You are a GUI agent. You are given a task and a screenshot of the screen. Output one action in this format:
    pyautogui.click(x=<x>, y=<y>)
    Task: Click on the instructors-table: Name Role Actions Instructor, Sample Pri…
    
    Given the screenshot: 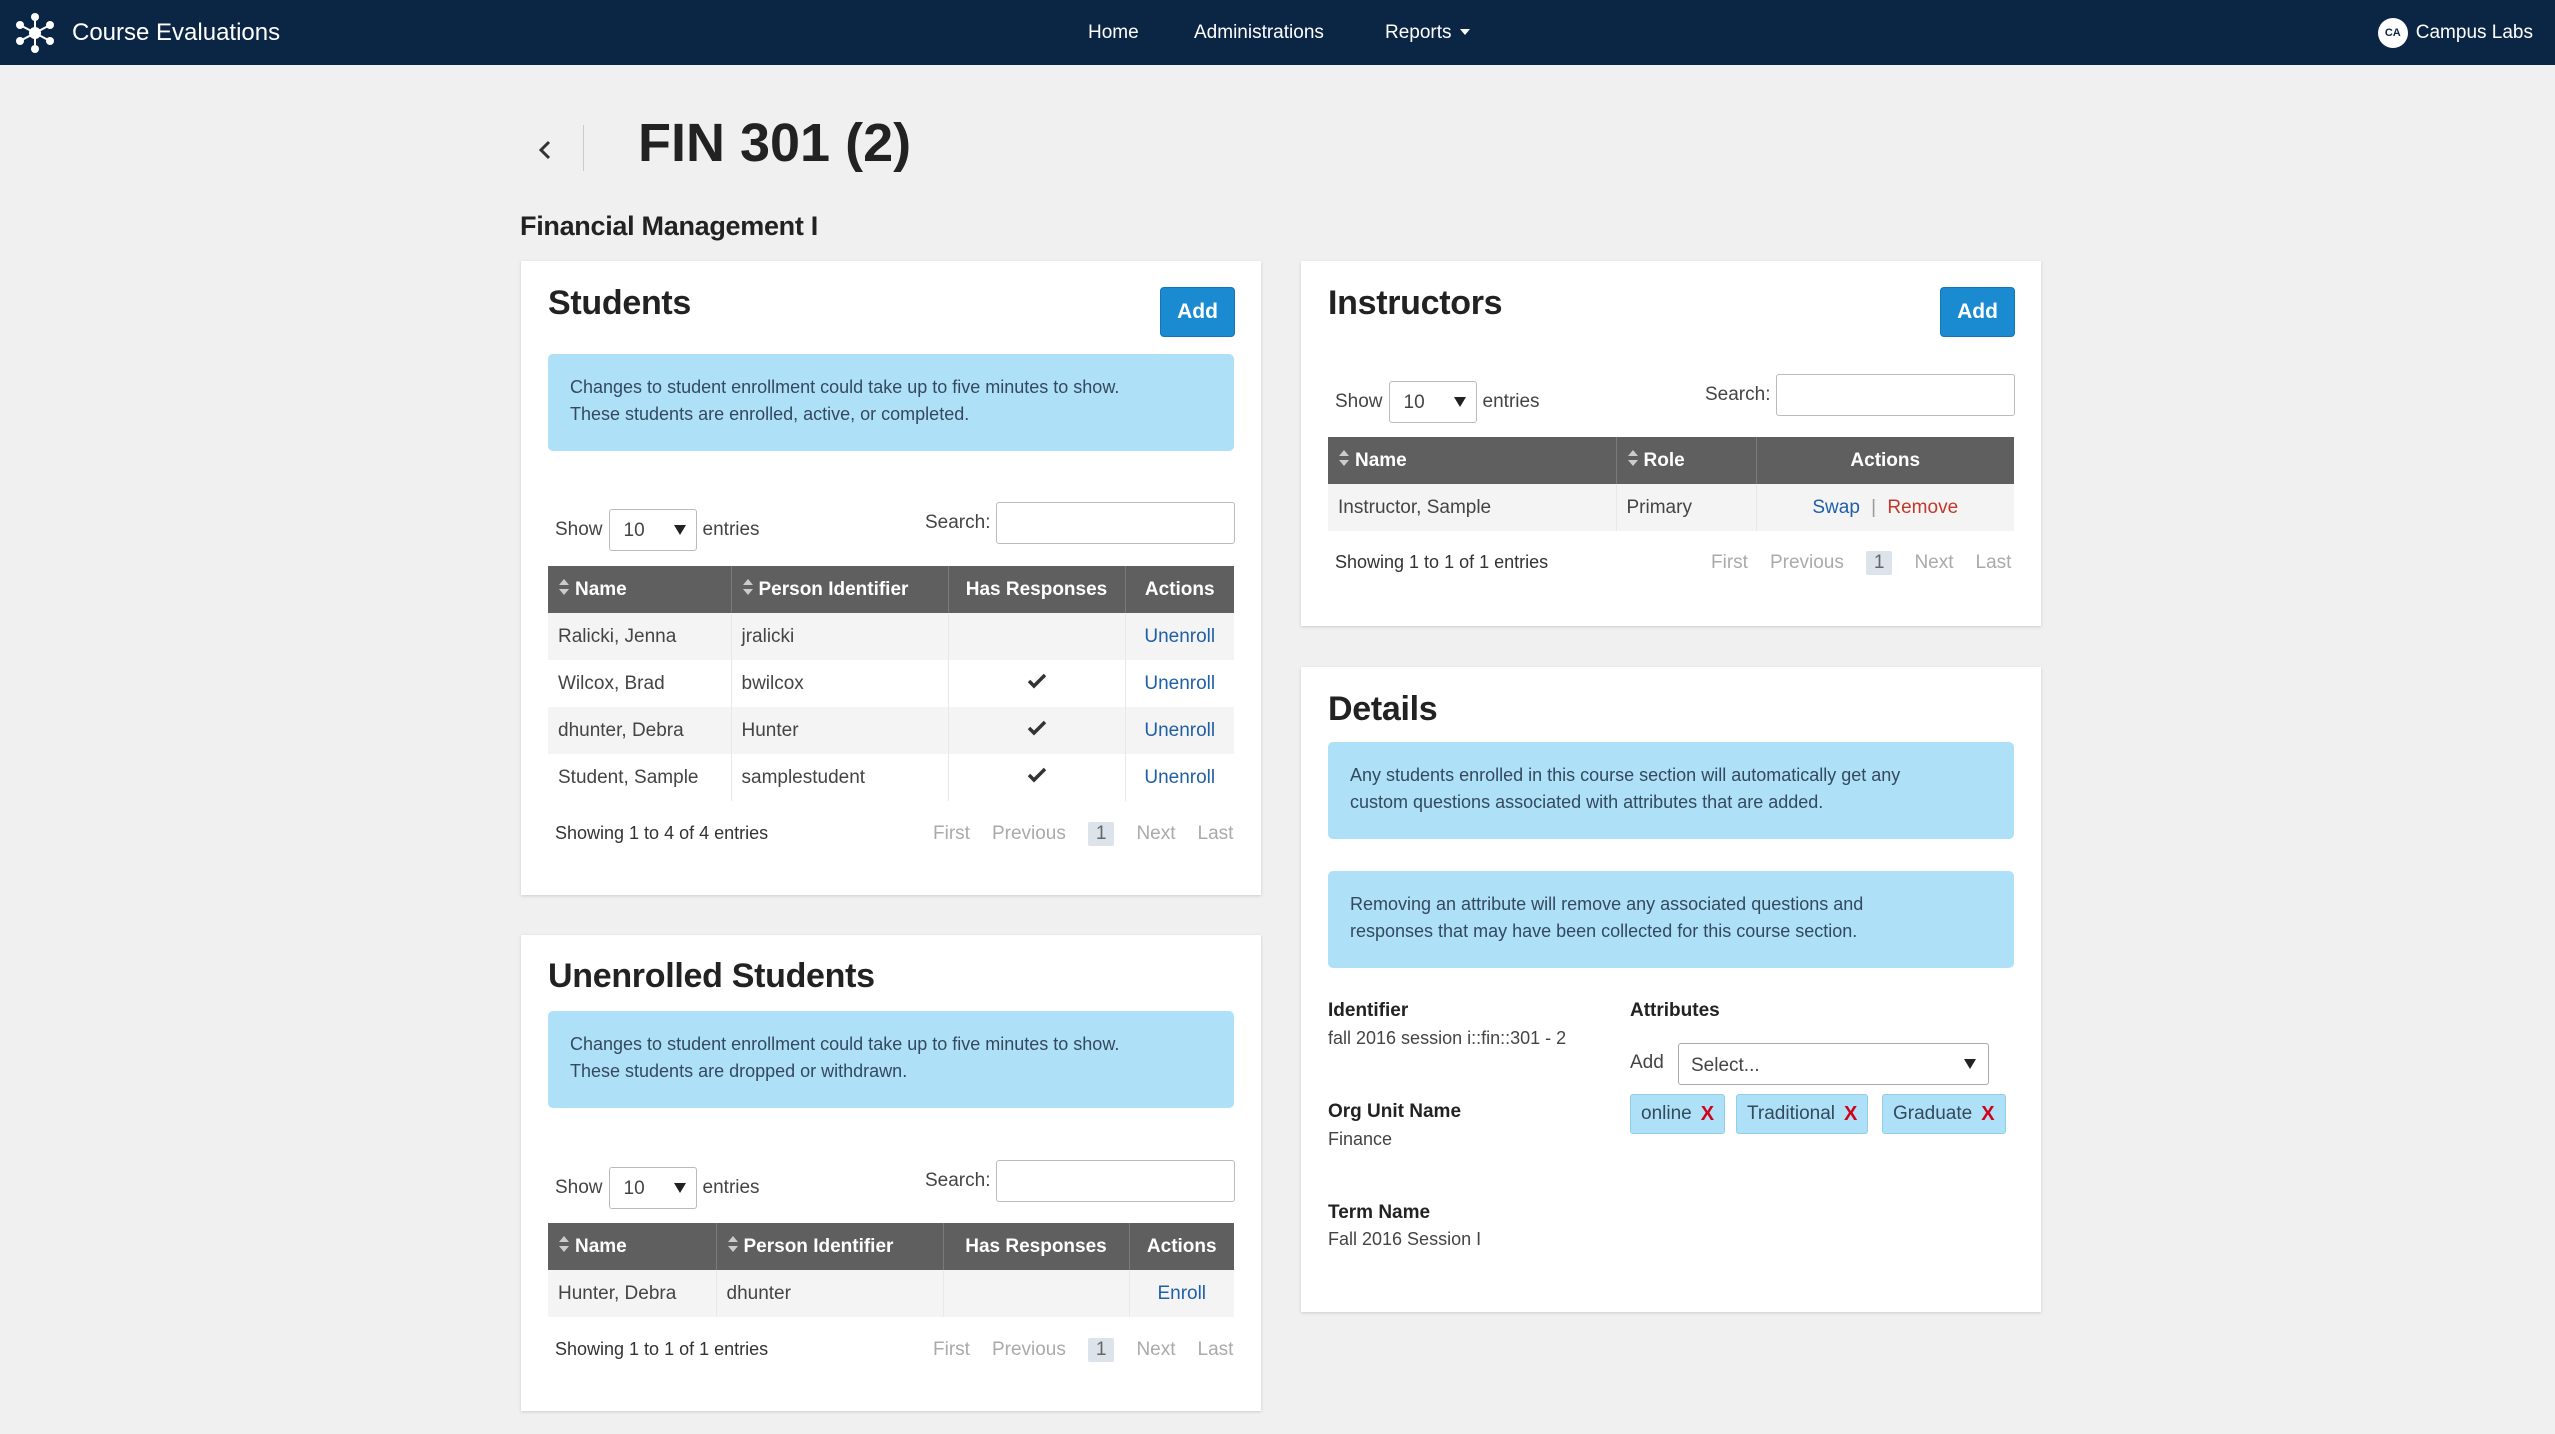 What is the action you would take?
    pyautogui.click(x=1671, y=484)
    